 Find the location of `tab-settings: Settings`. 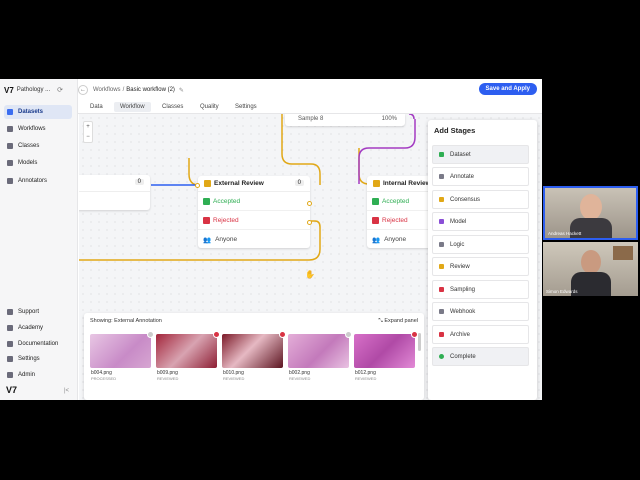

tab-settings: Settings is located at coordinates (246, 107).